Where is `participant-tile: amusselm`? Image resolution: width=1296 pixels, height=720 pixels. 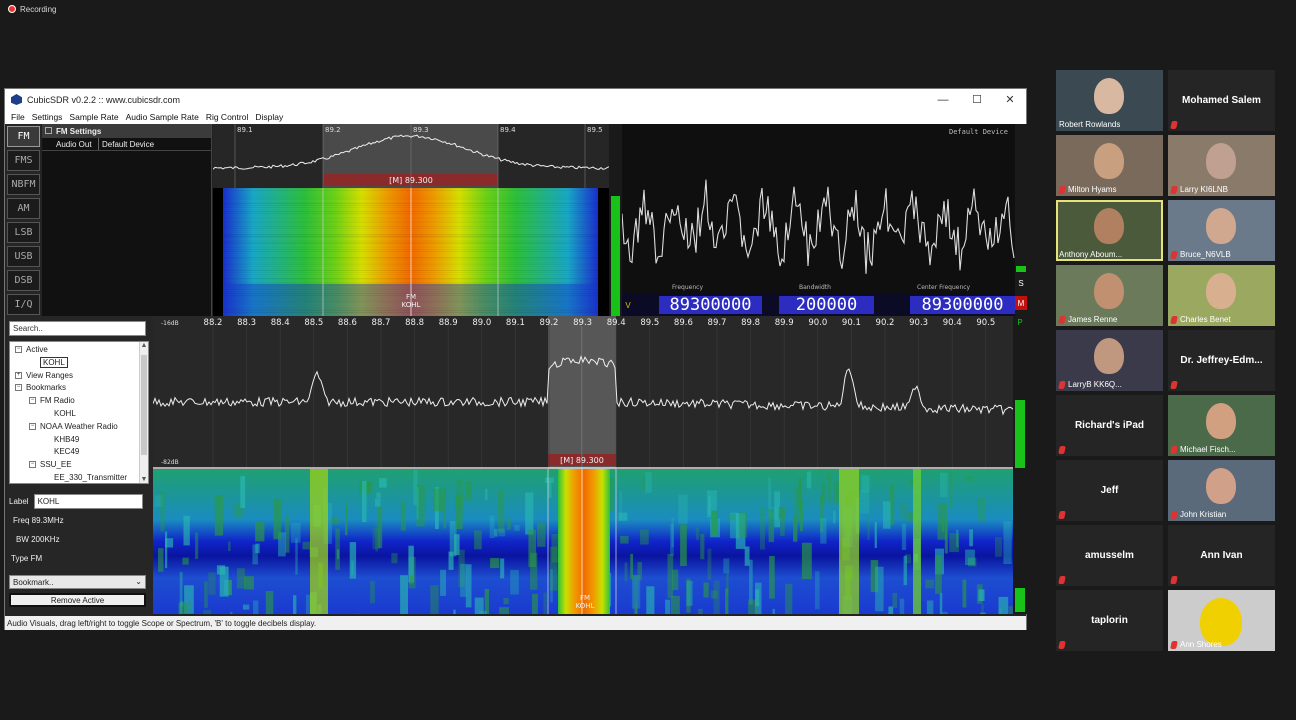 participant-tile: amusselm is located at coordinates (1109, 555).